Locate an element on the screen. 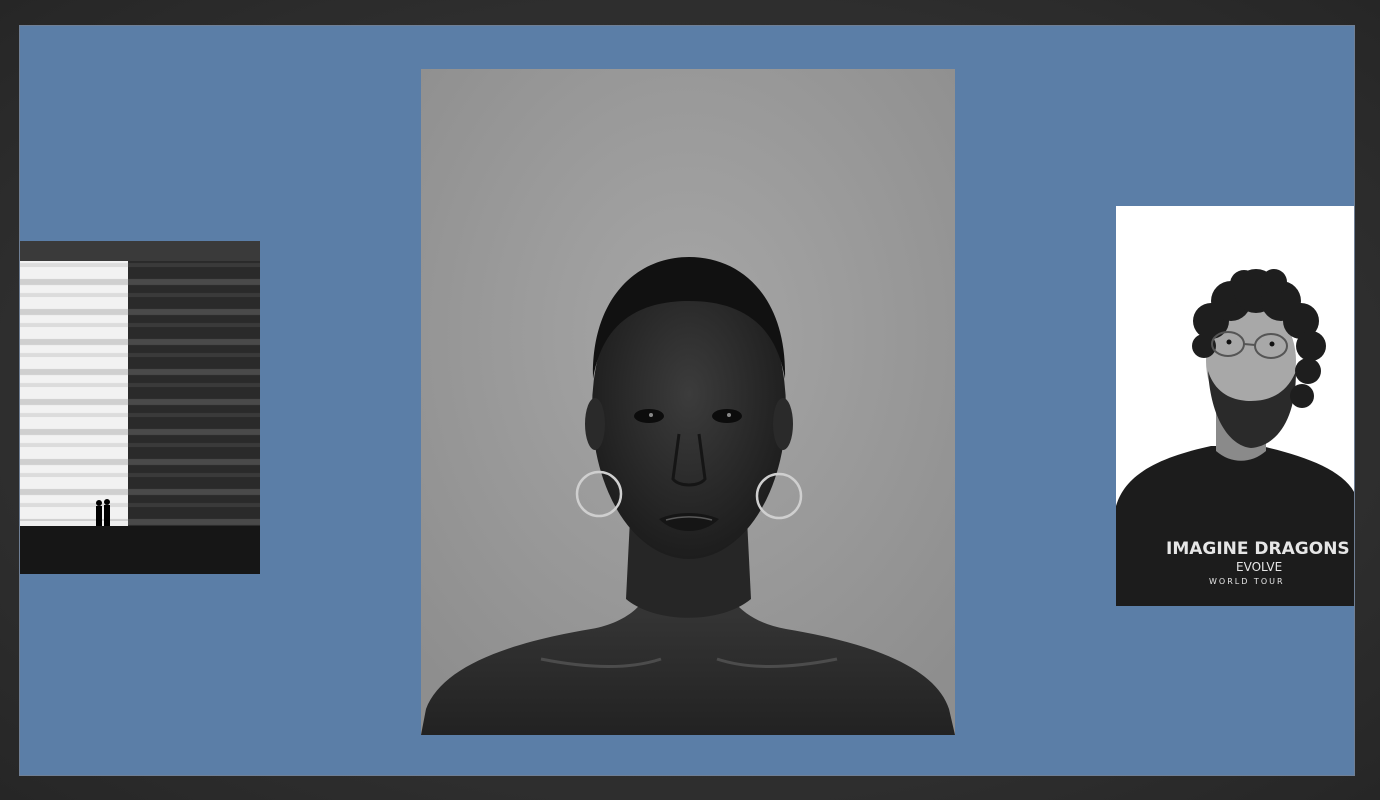 The image size is (1380, 800). photo-building is located at coordinates (140, 407).